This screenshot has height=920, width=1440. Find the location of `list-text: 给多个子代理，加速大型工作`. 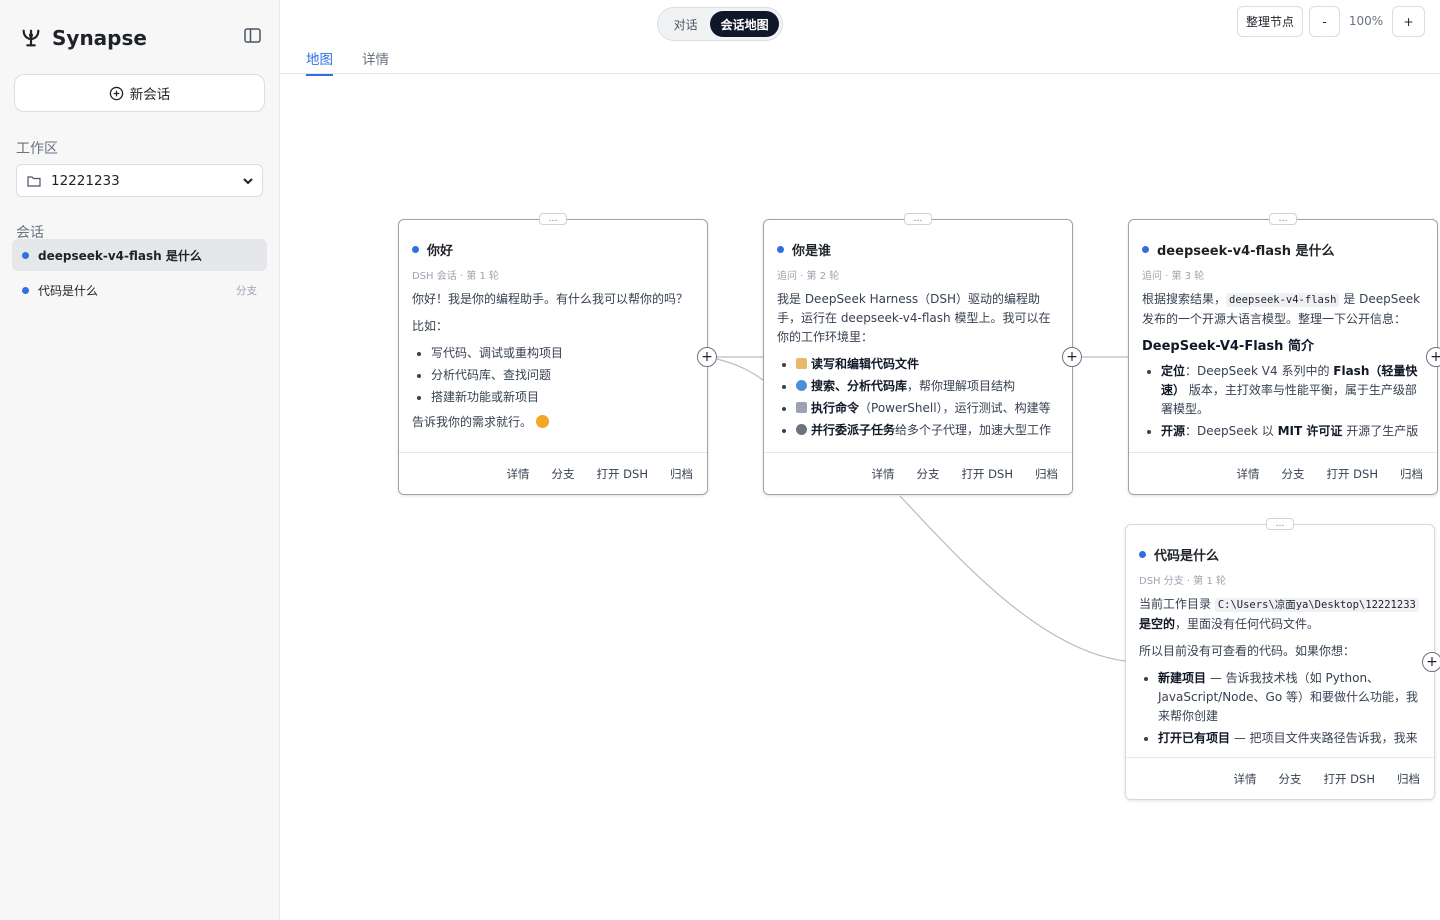

list-text: 给多个子代理，加速大型工作 is located at coordinates (973, 430).